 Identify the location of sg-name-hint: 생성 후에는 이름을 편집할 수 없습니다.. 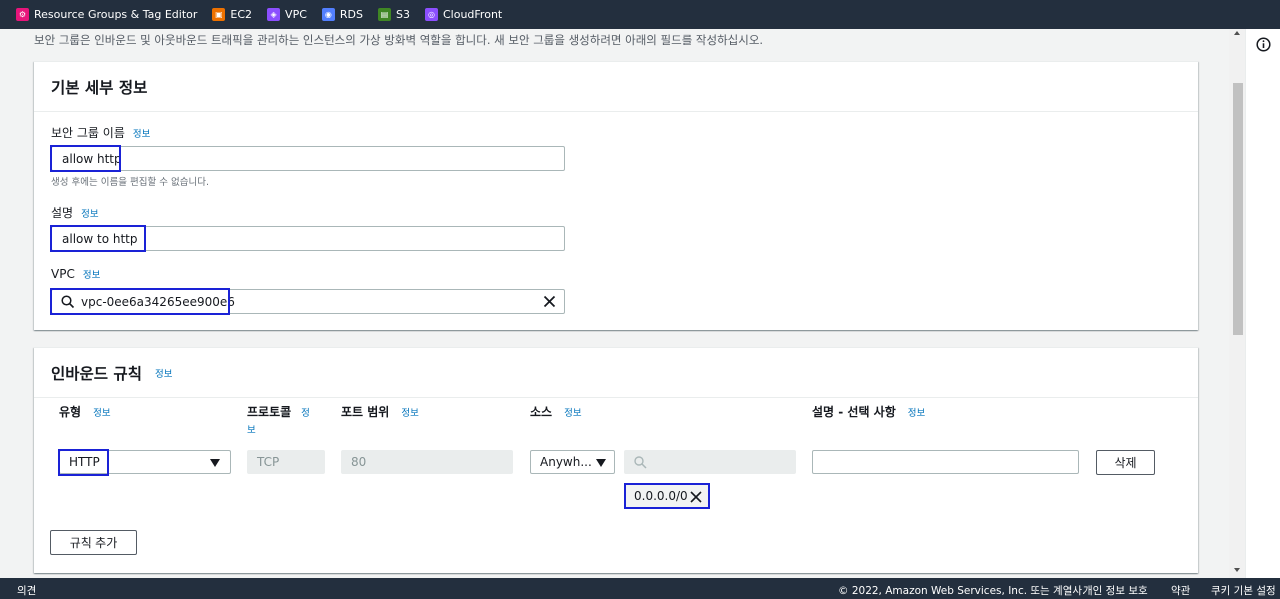
(130, 182).